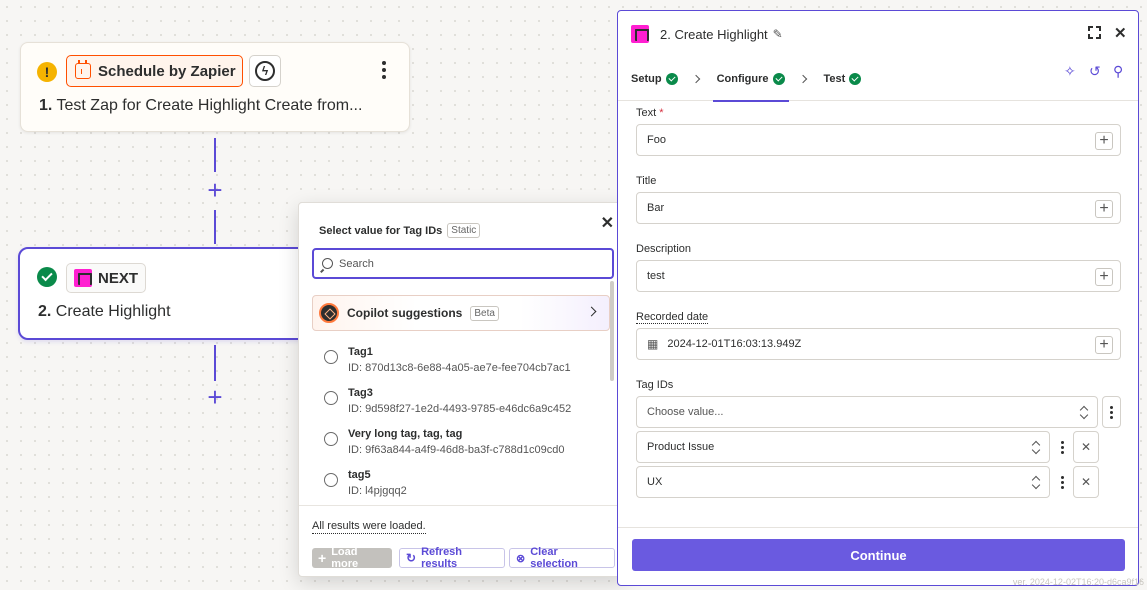 This screenshot has width=1147, height=590. Describe the element at coordinates (104, 312) in the screenshot. I see `step-2-title: 2. Create Highlight` at that location.